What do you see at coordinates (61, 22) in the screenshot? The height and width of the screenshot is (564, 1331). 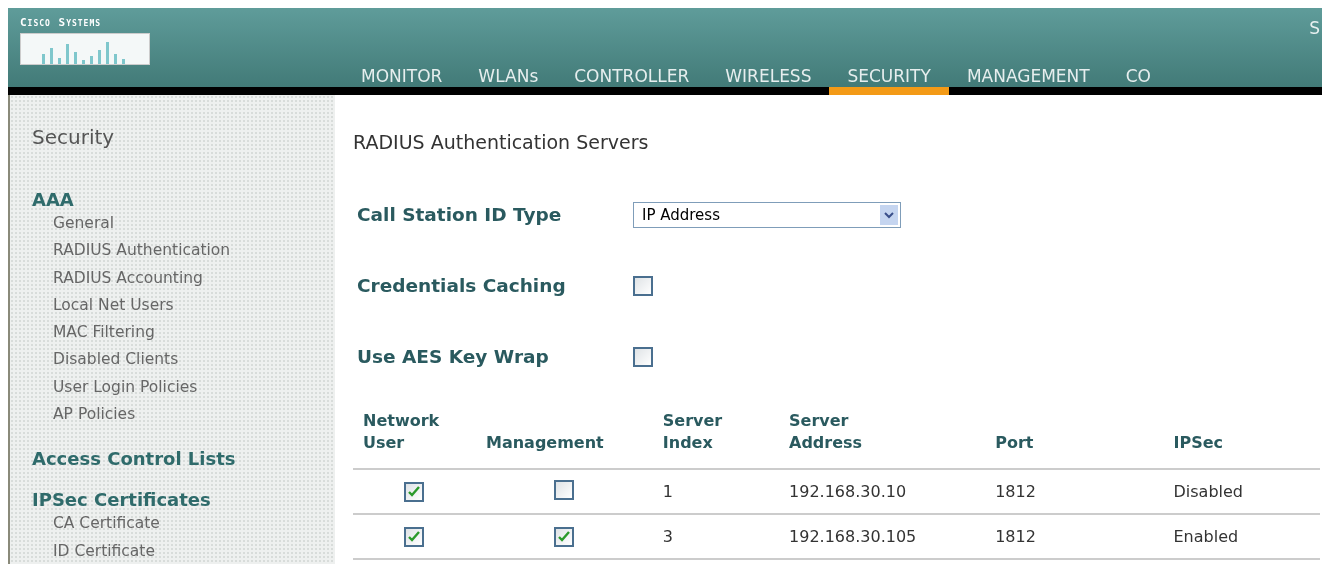 I see `brand-name: Cisco Systems` at bounding box center [61, 22].